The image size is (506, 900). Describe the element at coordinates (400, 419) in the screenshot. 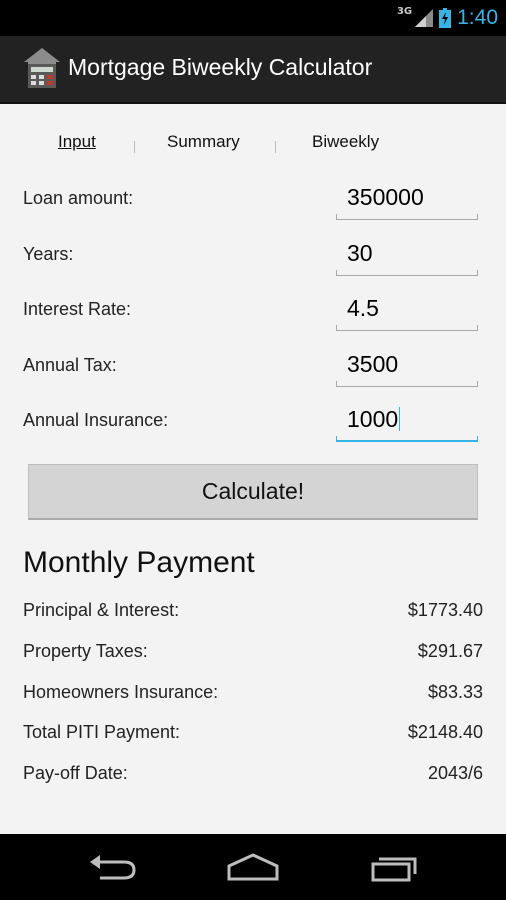

I see `text-cursor` at that location.